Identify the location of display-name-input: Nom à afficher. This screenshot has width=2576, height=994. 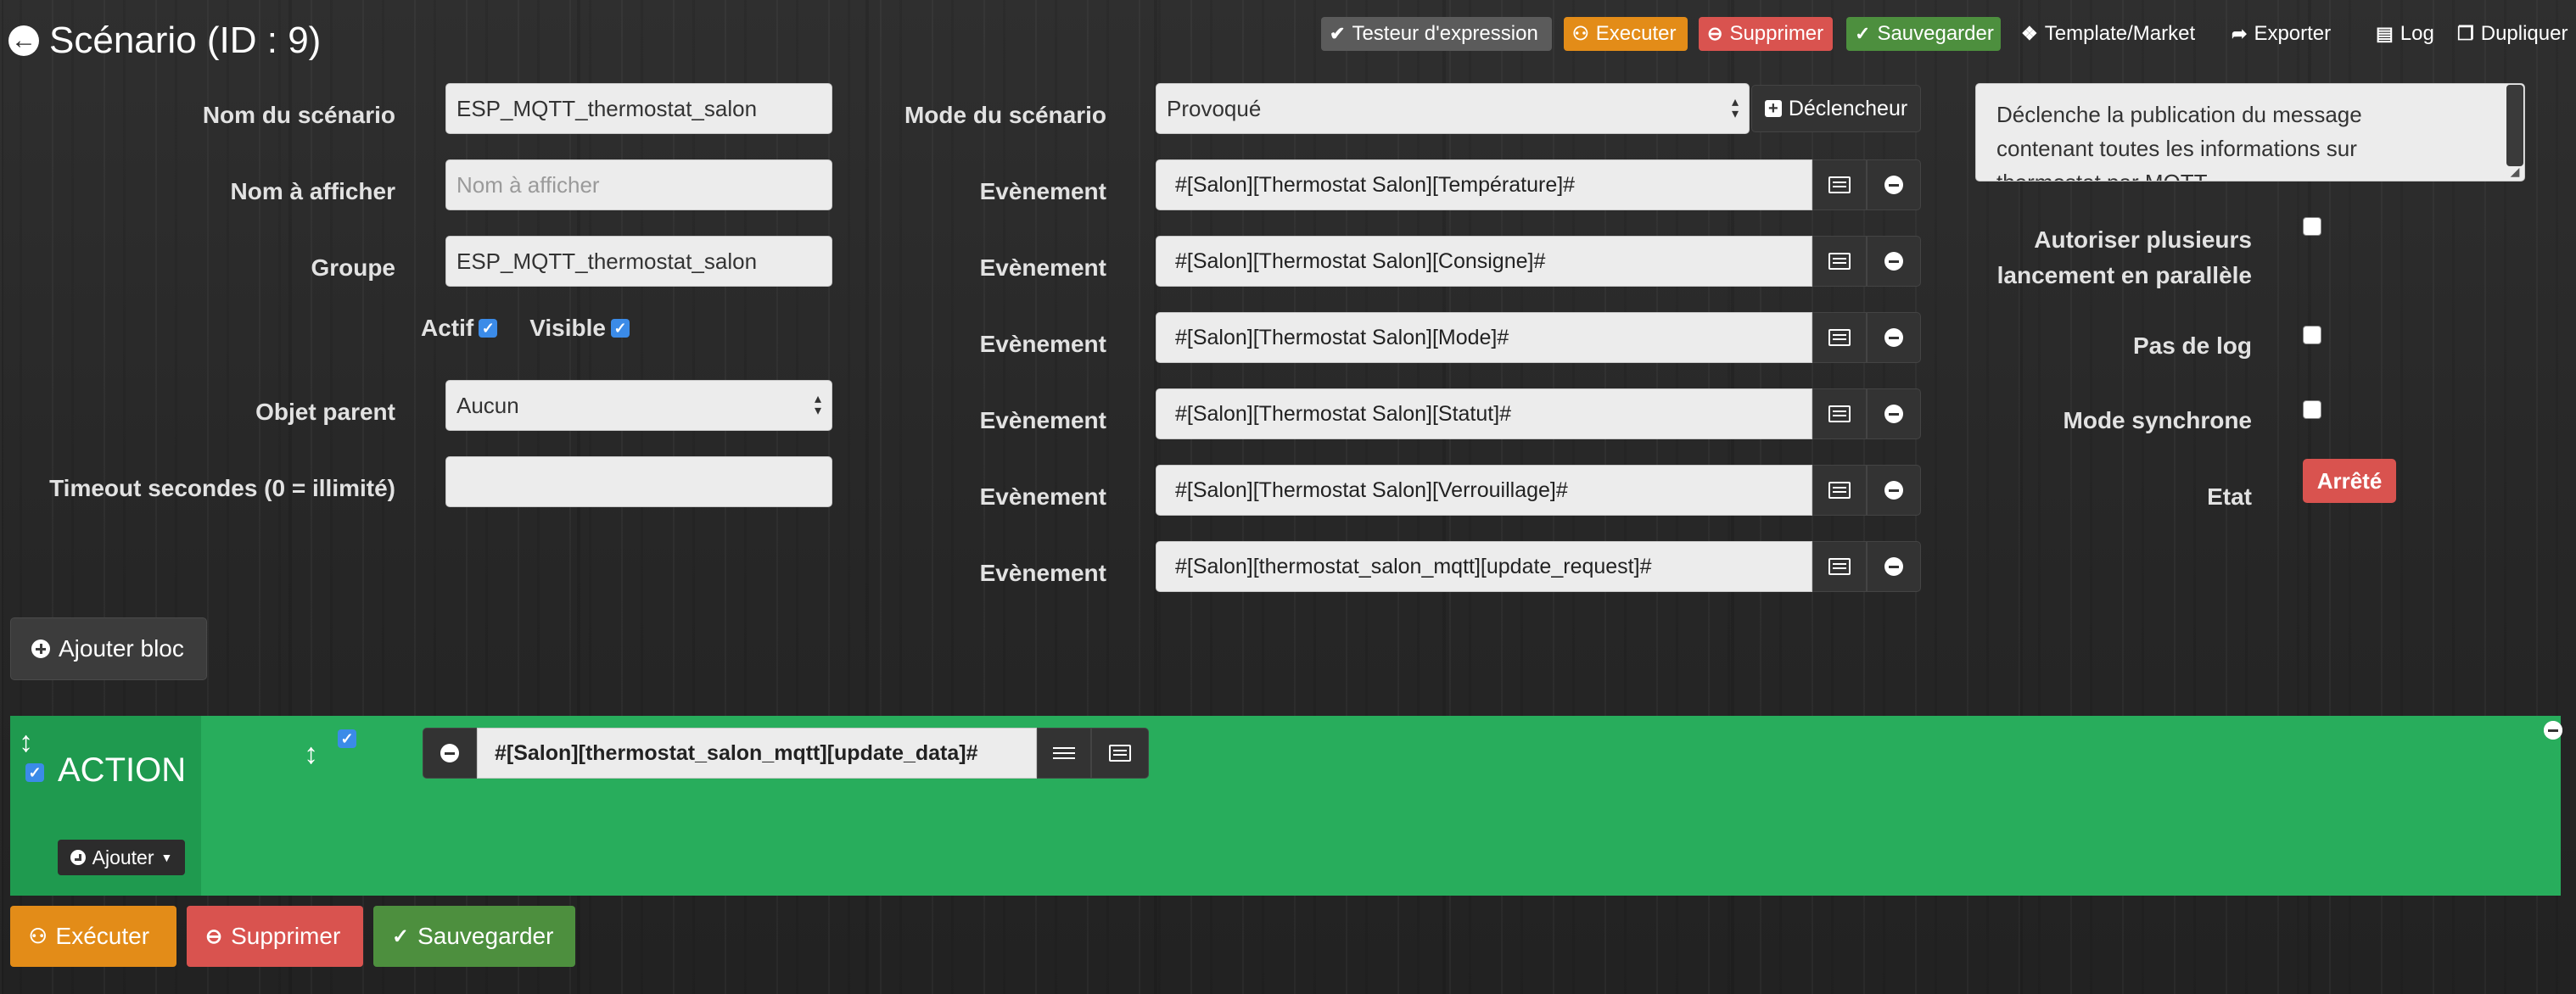
(638, 184).